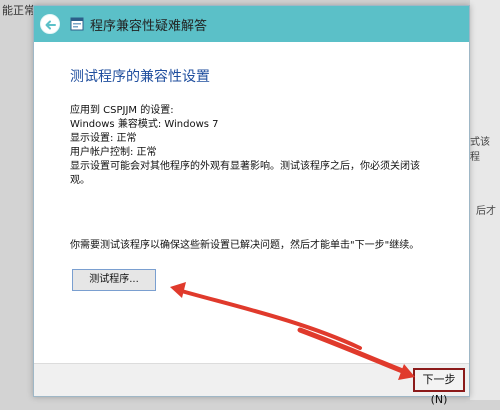  I want to click on annotation-arrows, so click(292, 331).